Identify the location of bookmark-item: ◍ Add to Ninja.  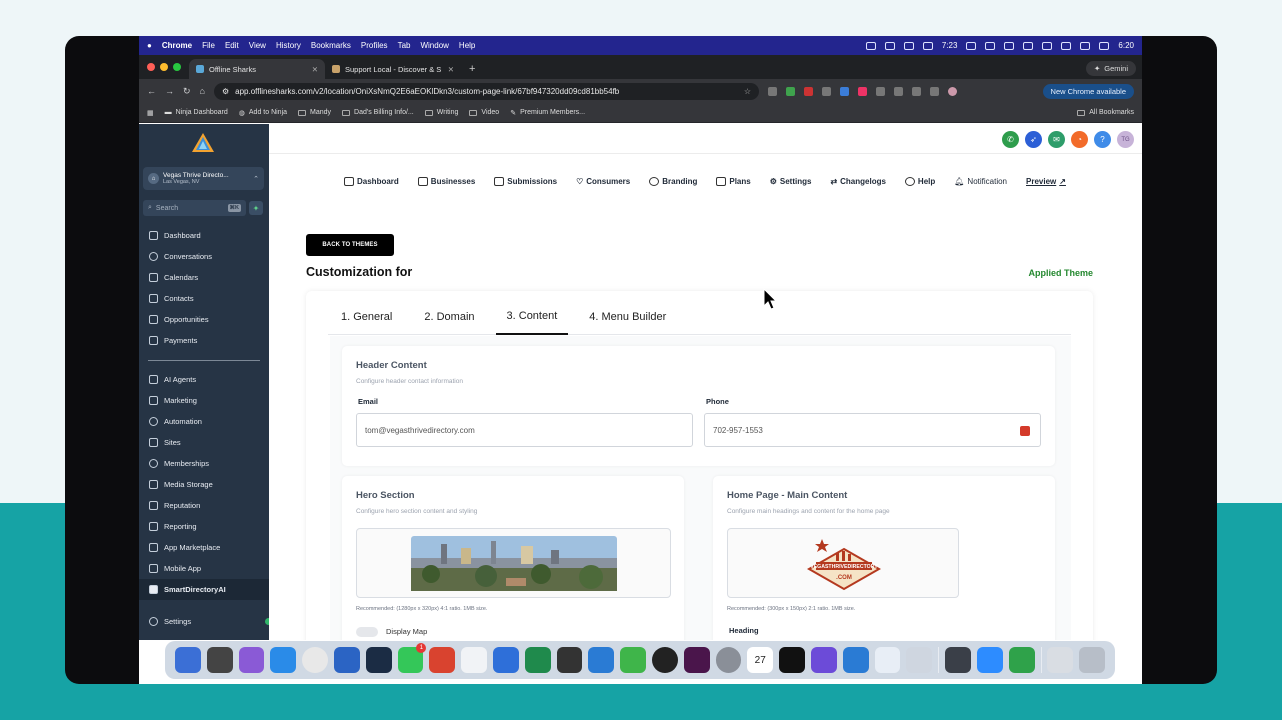
(263, 113).